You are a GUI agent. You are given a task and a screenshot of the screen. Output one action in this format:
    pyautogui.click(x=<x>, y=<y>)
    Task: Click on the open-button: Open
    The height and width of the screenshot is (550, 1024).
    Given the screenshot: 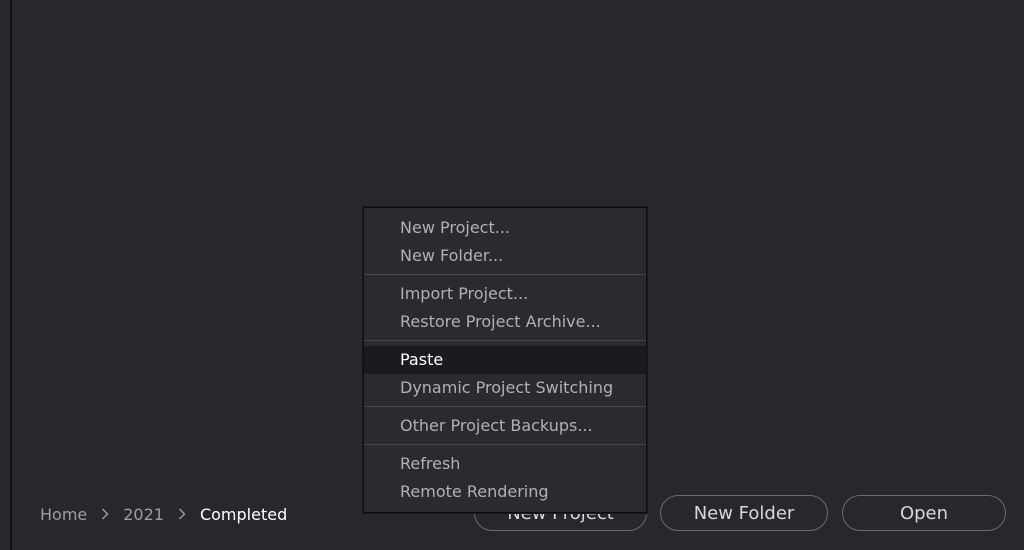 What is the action you would take?
    pyautogui.click(x=924, y=513)
    